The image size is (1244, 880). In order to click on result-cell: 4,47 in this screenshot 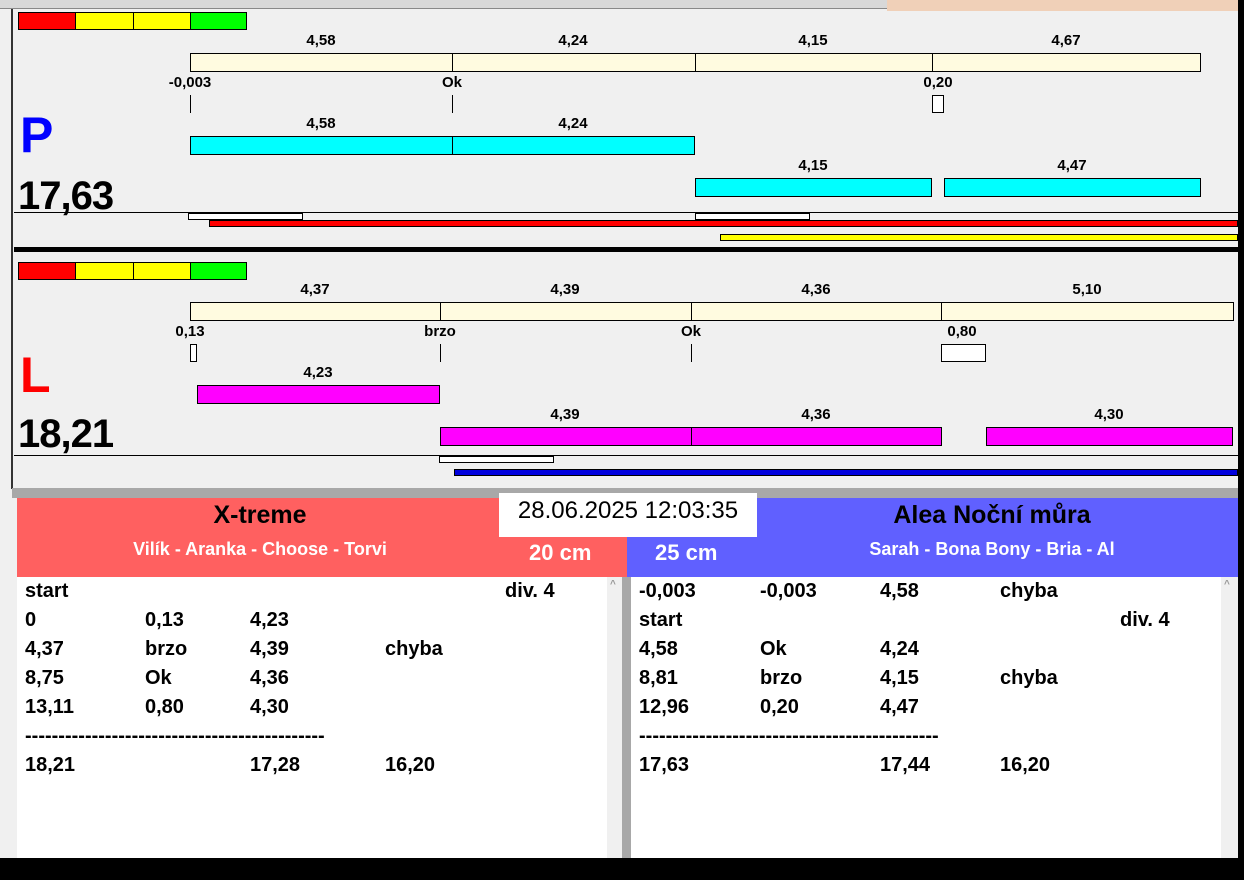, I will do `click(899, 707)`.